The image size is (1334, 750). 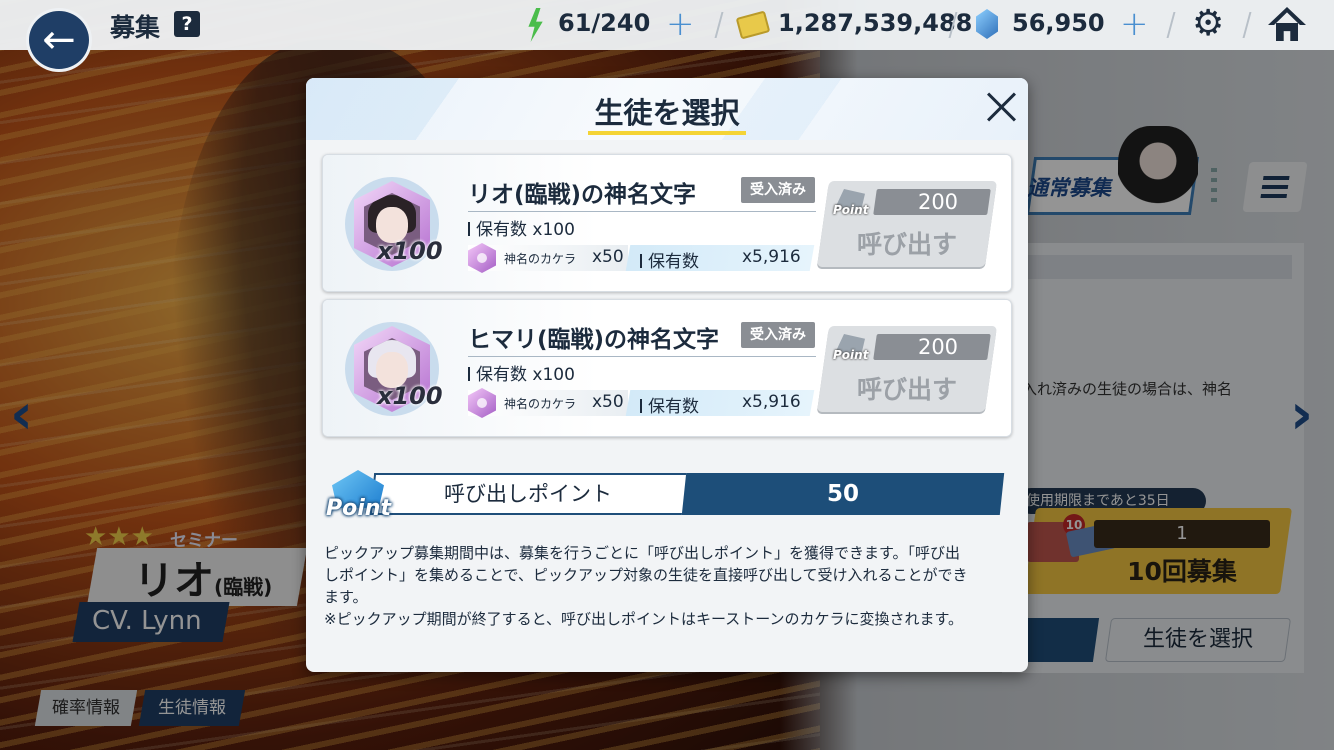 What do you see at coordinates (594, 340) in the screenshot?
I see `item-name: ヒマリ(臨戦)の神名文字` at bounding box center [594, 340].